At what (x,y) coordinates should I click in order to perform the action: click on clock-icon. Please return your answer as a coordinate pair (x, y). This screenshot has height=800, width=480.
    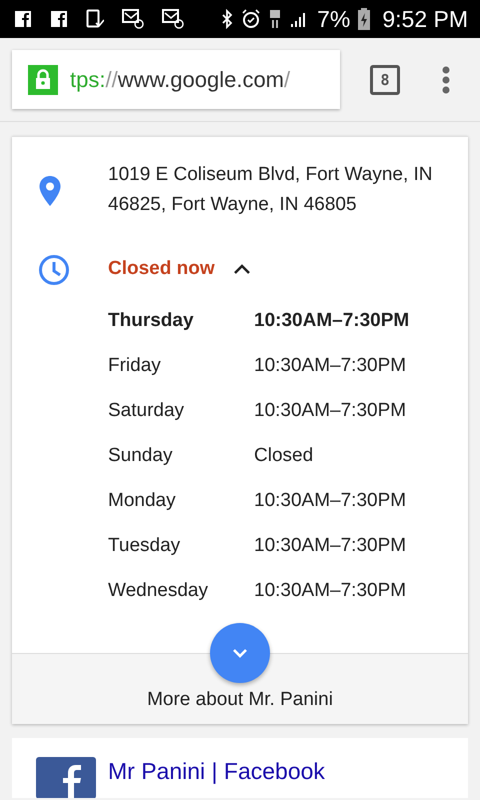
    Looking at the image, I should click on (54, 270).